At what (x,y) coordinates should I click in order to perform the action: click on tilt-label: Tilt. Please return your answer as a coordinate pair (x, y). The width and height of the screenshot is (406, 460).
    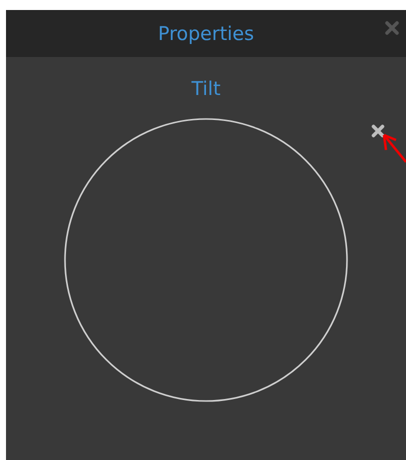
    Looking at the image, I should click on (206, 89).